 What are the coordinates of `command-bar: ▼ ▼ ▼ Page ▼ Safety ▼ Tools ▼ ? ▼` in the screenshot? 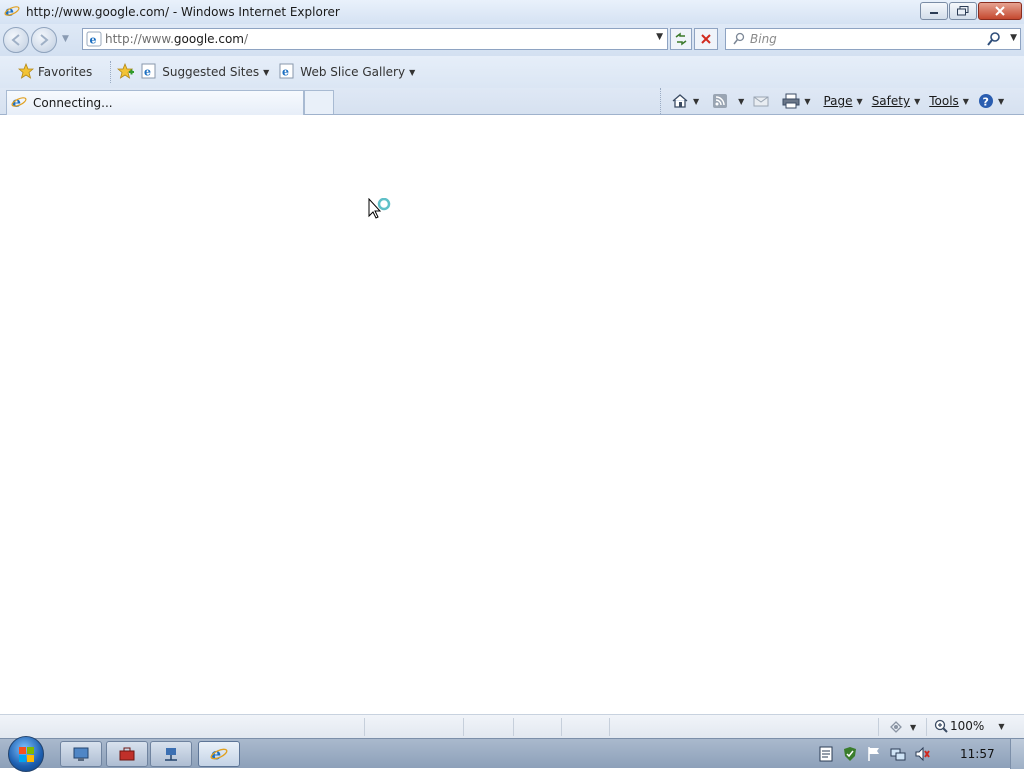 It's located at (836, 101).